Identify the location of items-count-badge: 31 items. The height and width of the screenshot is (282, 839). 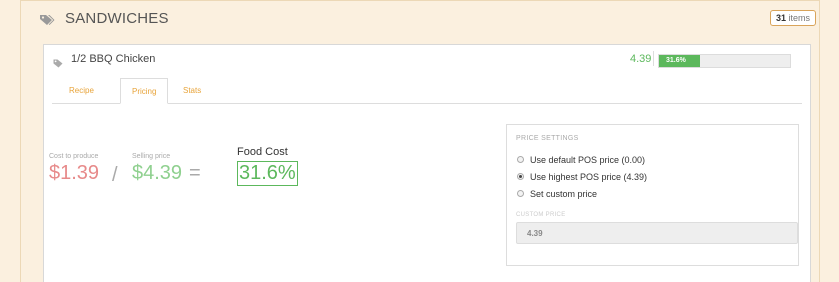
(792, 18).